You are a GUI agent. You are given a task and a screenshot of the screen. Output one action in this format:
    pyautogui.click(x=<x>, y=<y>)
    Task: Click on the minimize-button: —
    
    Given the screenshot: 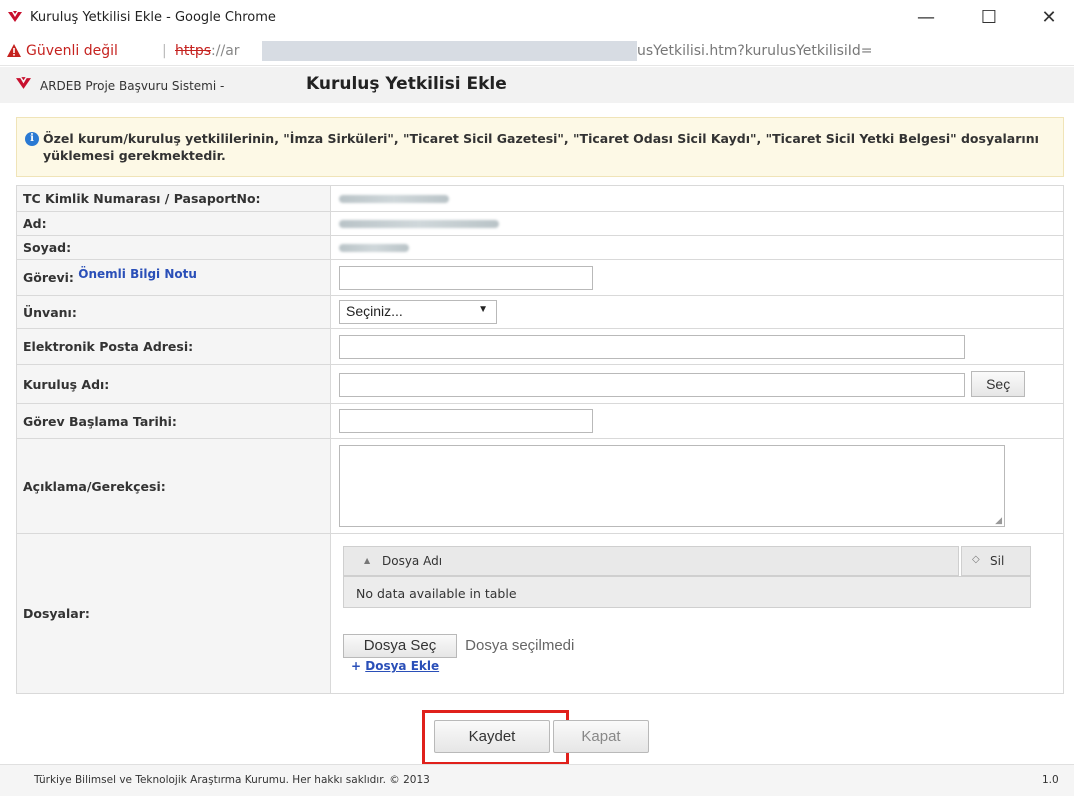 What is the action you would take?
    pyautogui.click(x=926, y=18)
    